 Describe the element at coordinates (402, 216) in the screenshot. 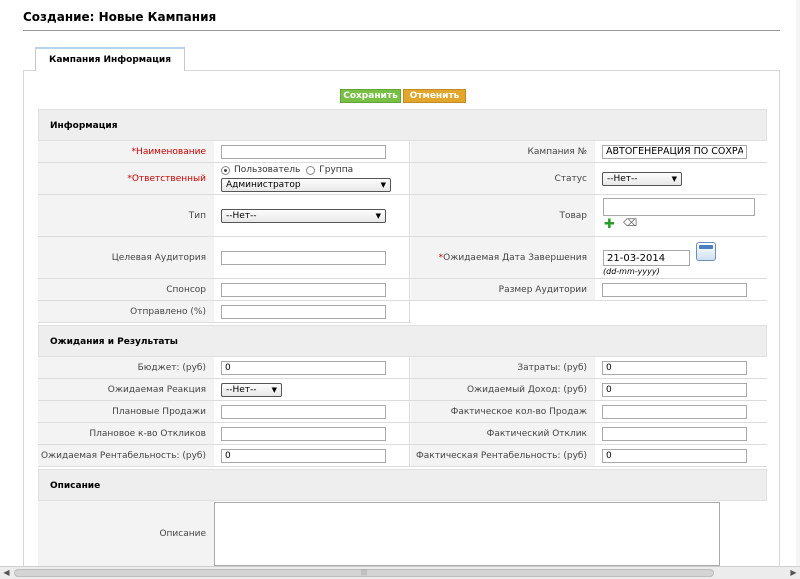

I see `table-row: Тип --Нет-- ▼ Товар ✚ ⌫` at that location.